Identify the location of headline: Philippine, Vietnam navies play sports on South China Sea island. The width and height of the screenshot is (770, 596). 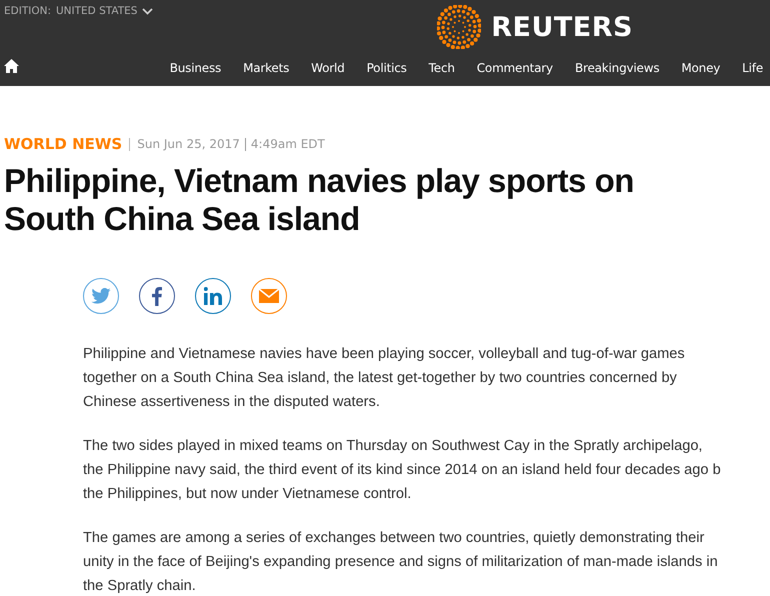
(319, 200).